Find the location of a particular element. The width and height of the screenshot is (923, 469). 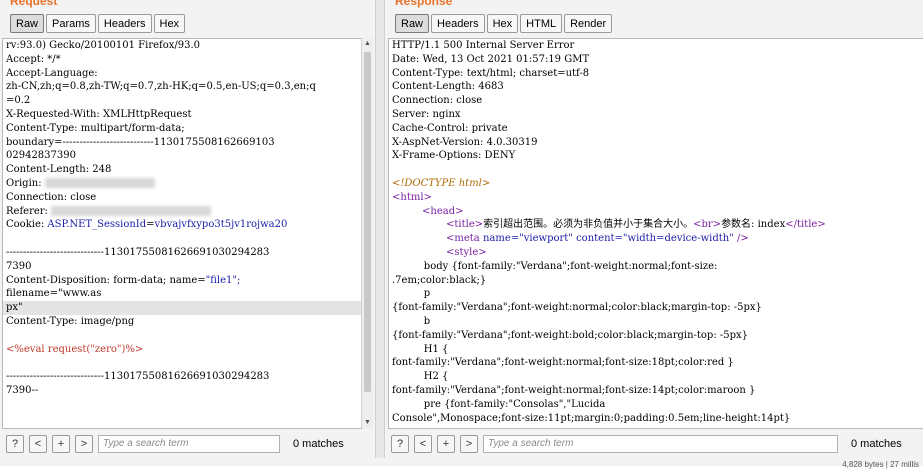

scroll-down-icon: ▼ is located at coordinates (367, 423).